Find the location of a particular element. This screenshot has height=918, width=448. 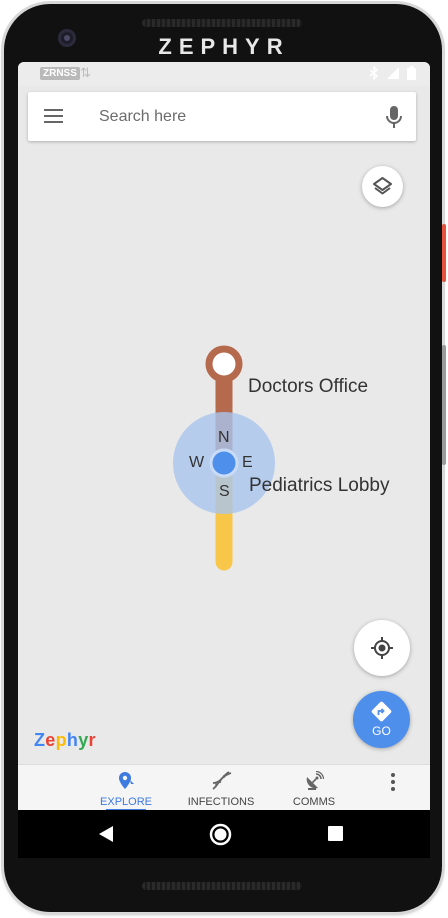

go-button: GO is located at coordinates (381, 719).